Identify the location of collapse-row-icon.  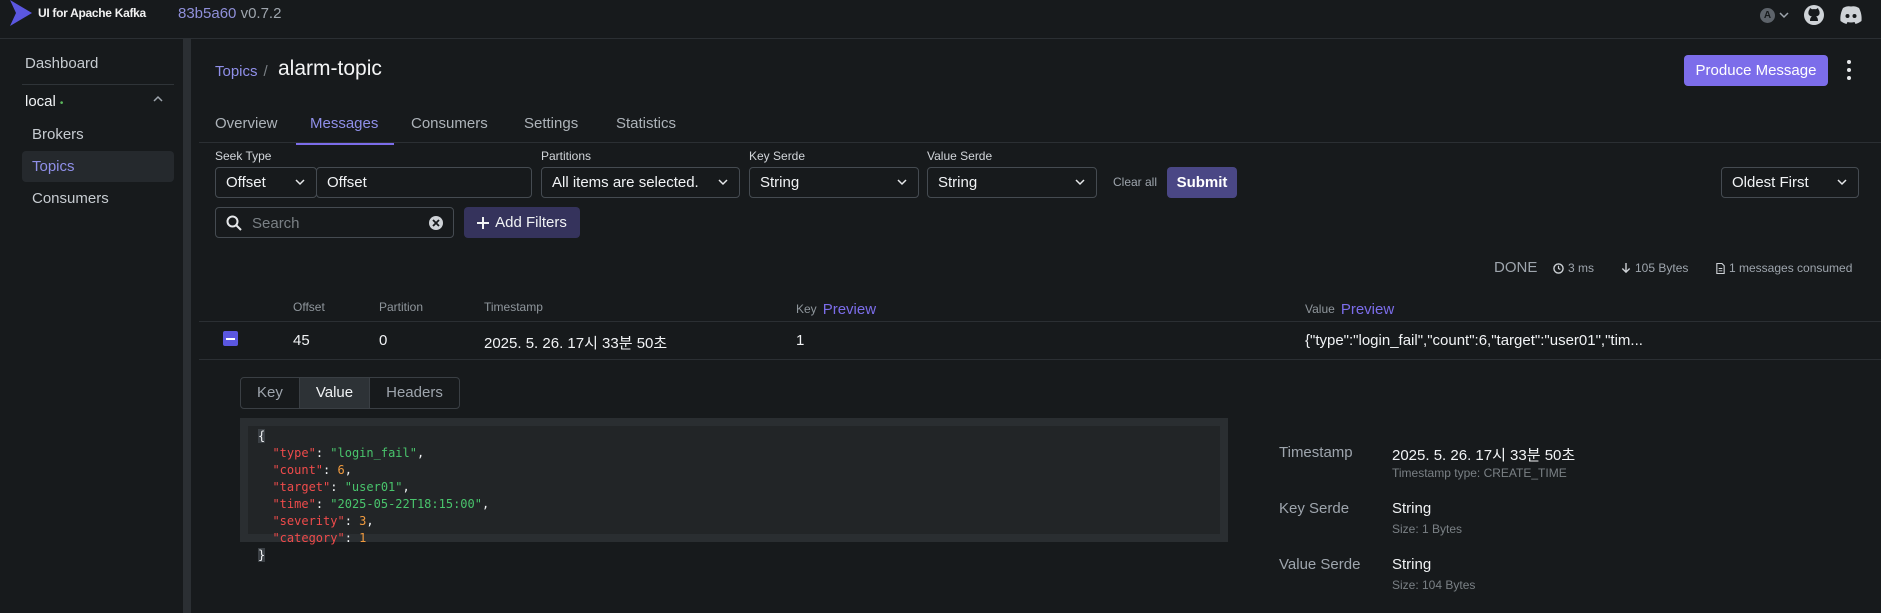
(230, 338).